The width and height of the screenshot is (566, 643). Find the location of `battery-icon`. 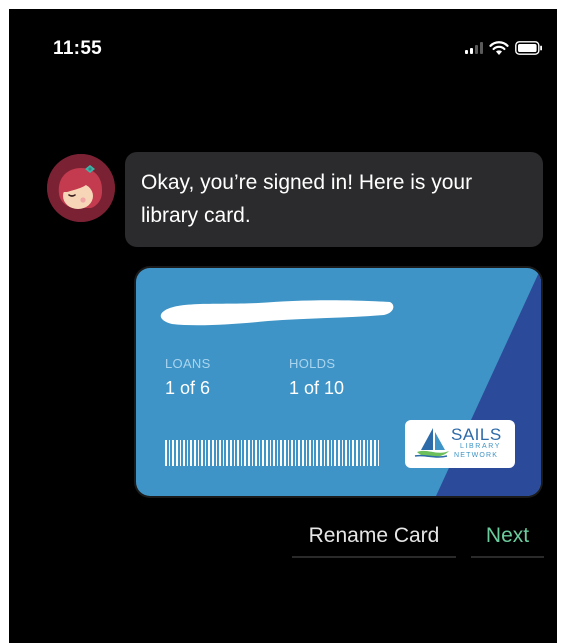

battery-icon is located at coordinates (528, 48).